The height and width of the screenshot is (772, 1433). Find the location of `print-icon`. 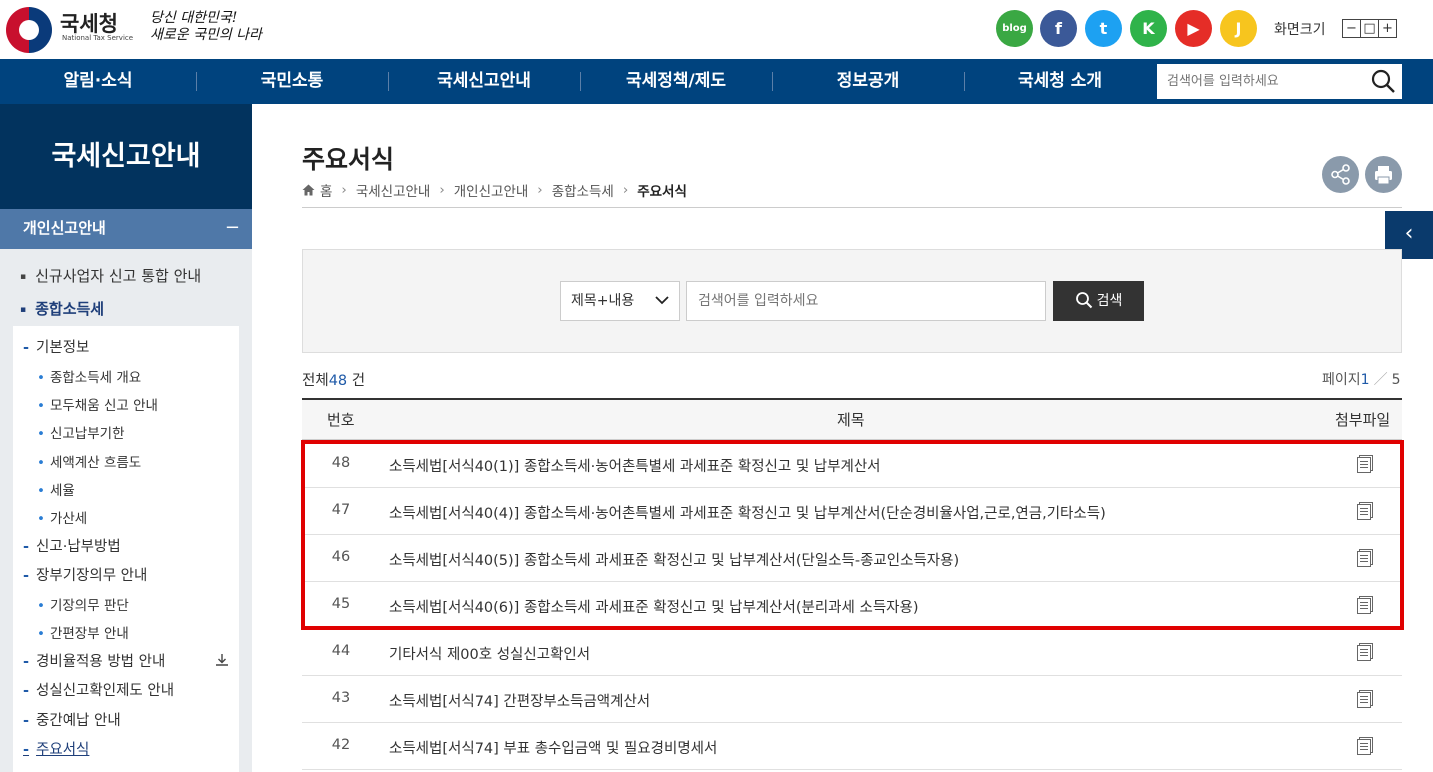

print-icon is located at coordinates (1383, 175).